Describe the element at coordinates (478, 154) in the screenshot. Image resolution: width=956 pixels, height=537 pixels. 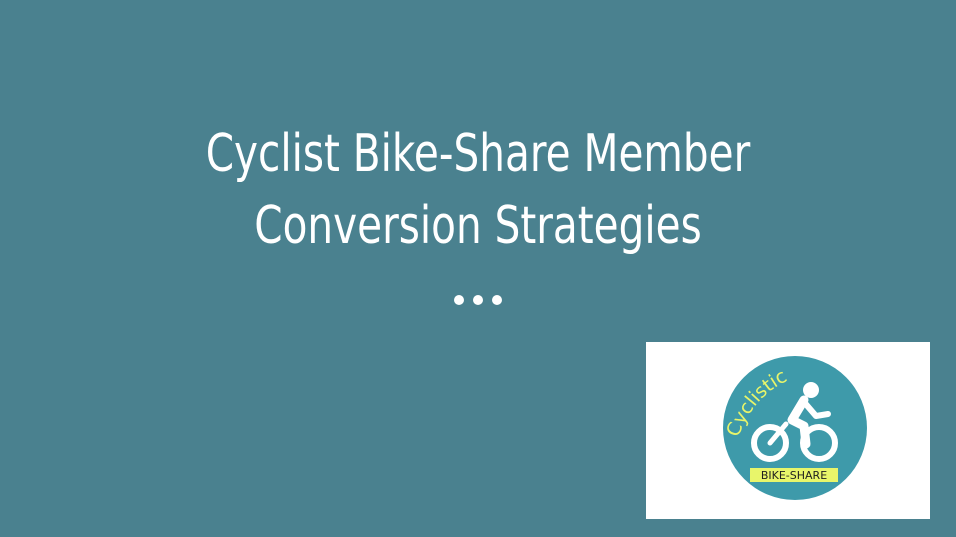
I see `title-line-1: Cyclist Bike-Share Member` at that location.